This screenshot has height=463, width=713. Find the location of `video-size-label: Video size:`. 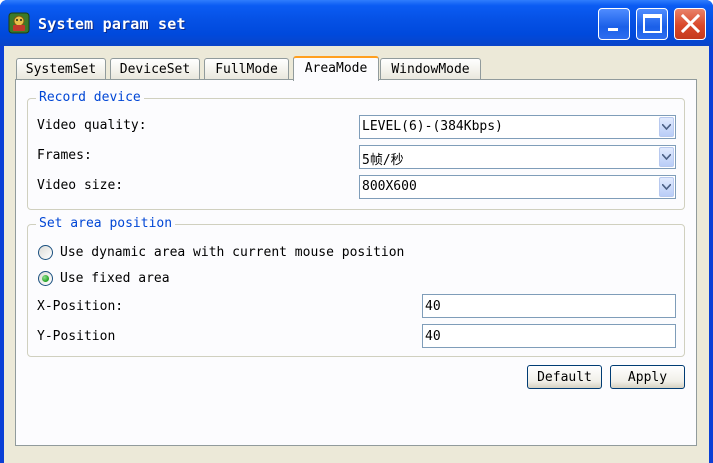

video-size-label: Video size: is located at coordinates (80, 185).